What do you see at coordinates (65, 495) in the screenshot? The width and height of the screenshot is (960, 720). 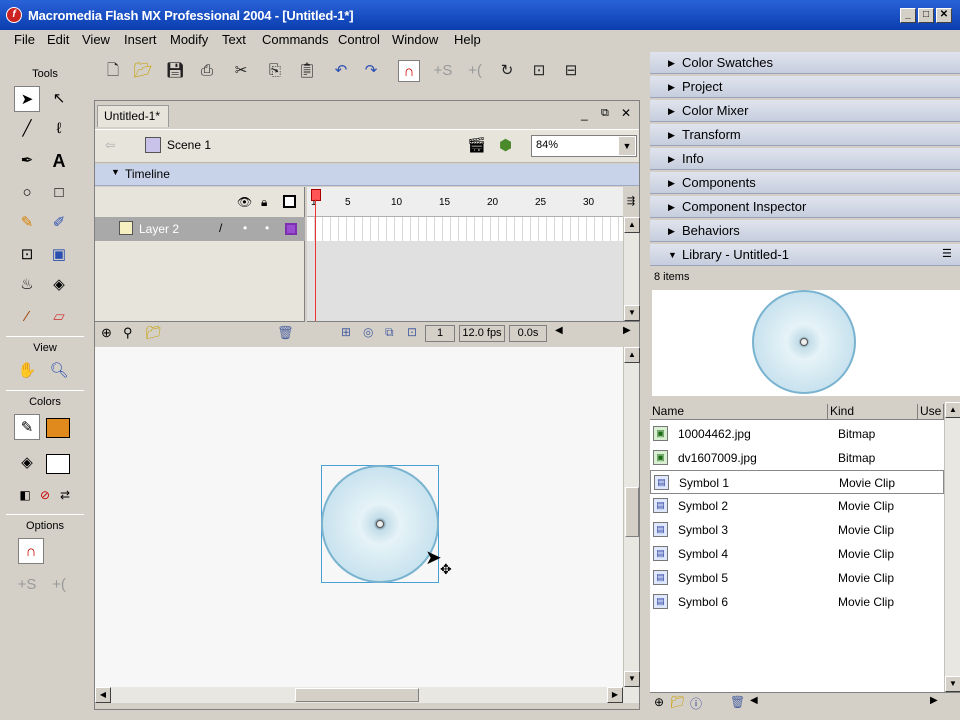 I see `swap-colors-icon: ⇄` at bounding box center [65, 495].